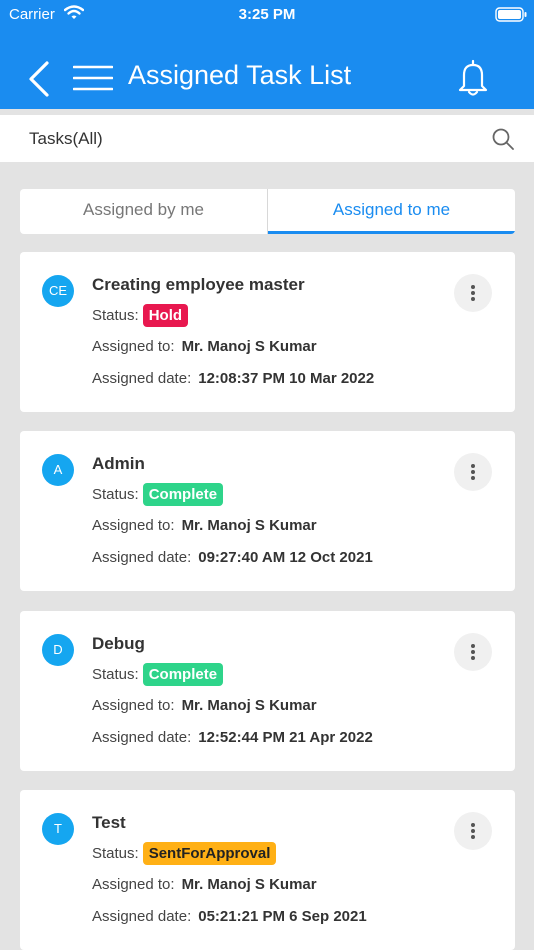 The width and height of the screenshot is (534, 950). Describe the element at coordinates (118, 643) in the screenshot. I see `task-title: Debug` at that location.